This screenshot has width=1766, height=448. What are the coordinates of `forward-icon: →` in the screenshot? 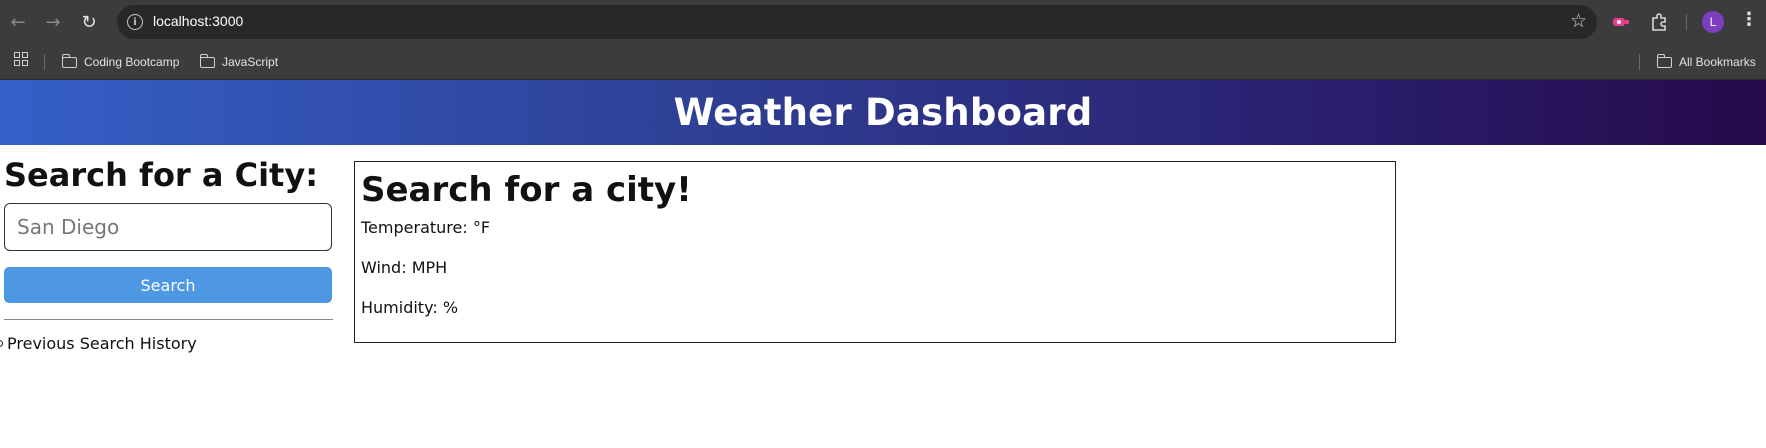 It's located at (53, 22).